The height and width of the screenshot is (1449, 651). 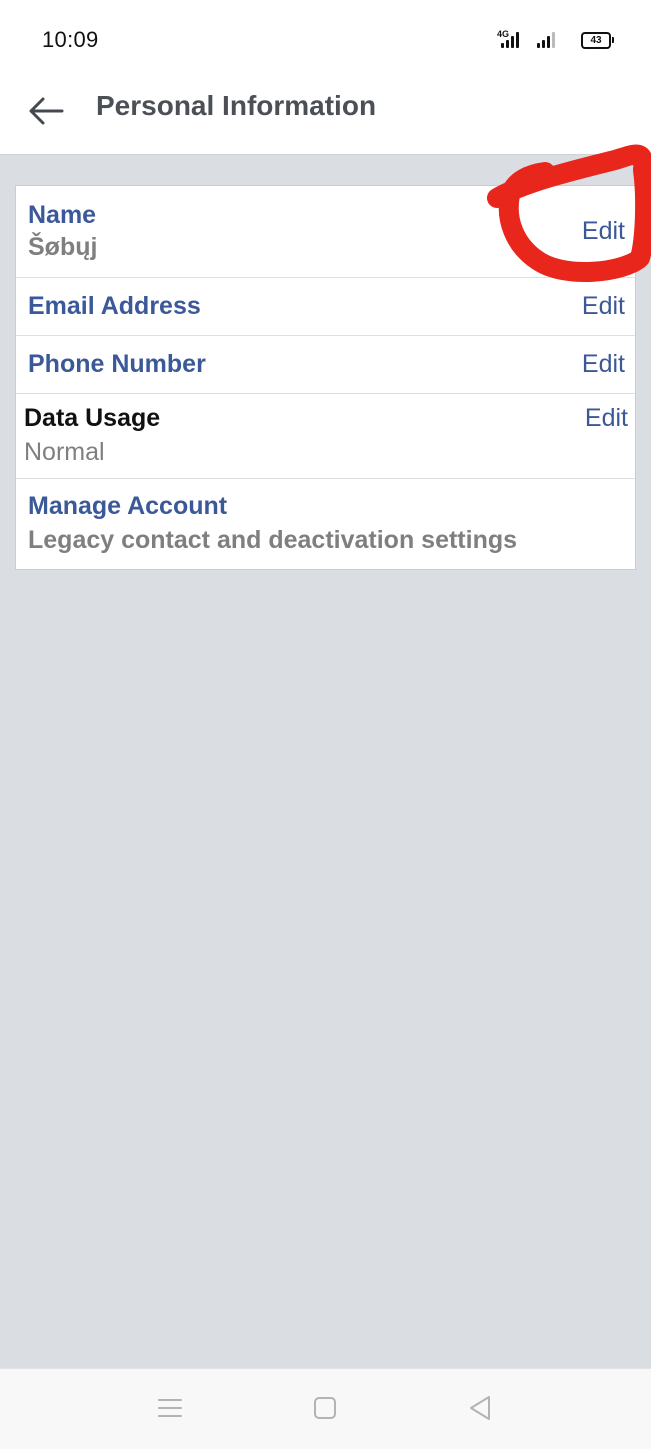 I want to click on back-triangle-icon, so click(x=480, y=1408).